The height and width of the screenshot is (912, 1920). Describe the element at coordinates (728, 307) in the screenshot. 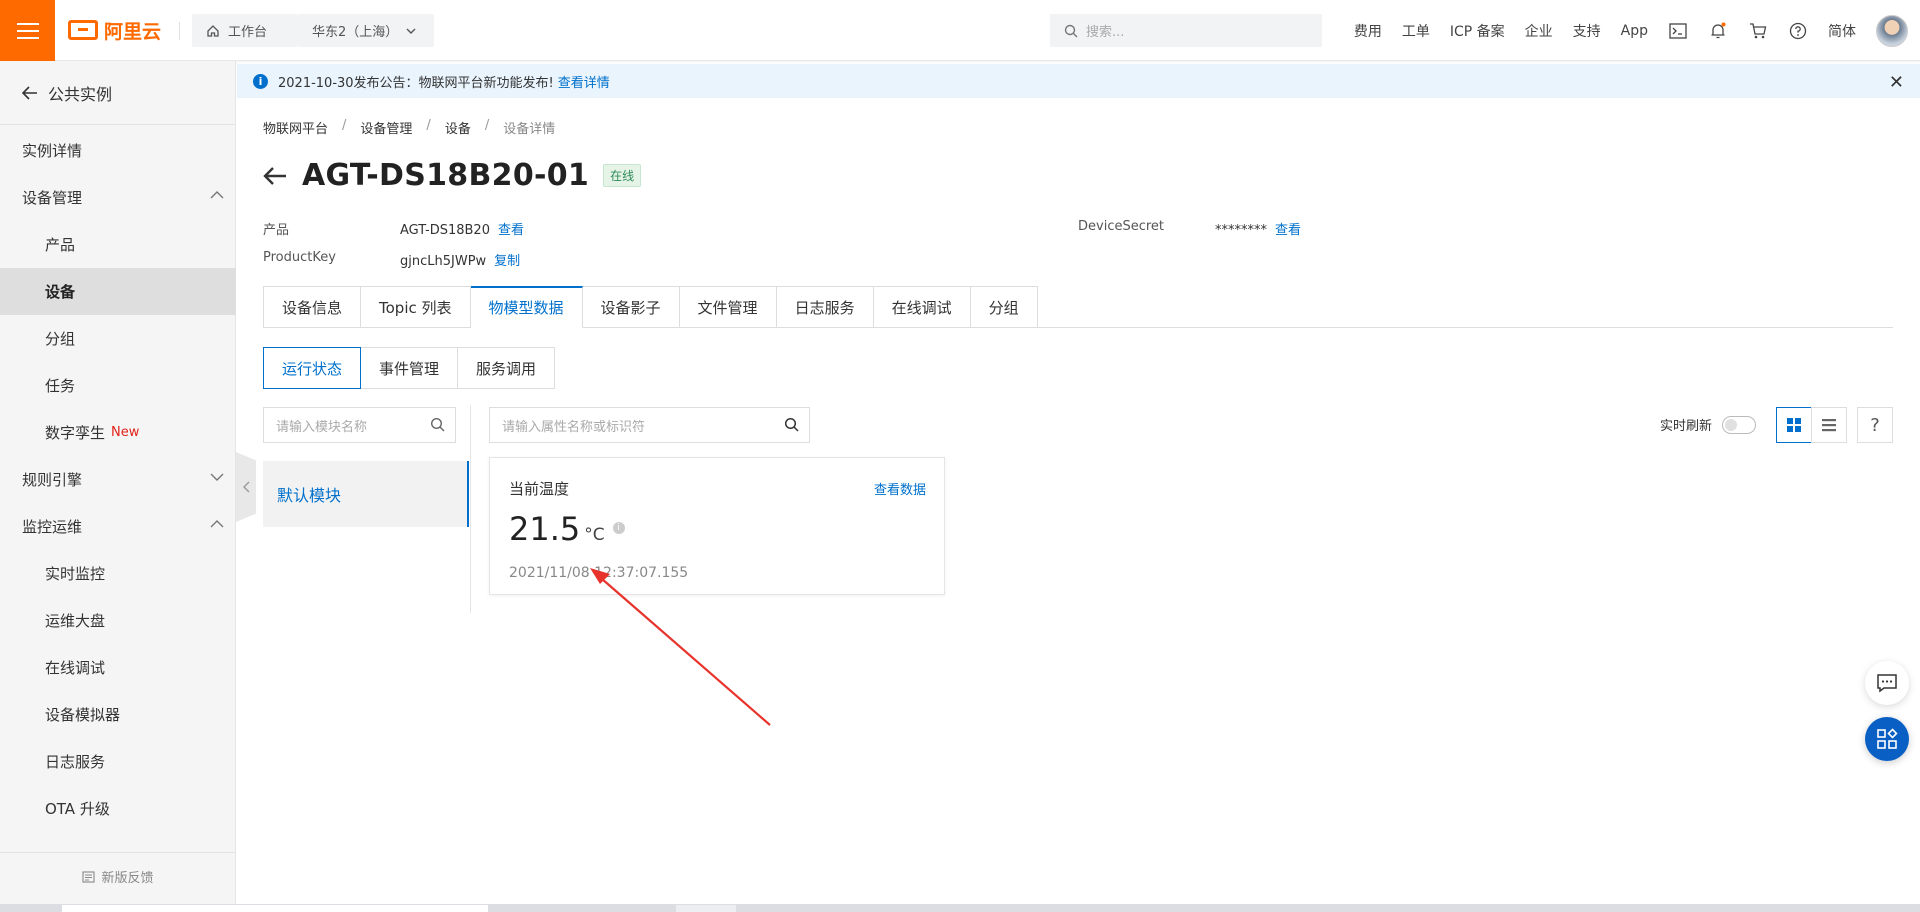

I see `tab-file-management: 文件管理` at that location.